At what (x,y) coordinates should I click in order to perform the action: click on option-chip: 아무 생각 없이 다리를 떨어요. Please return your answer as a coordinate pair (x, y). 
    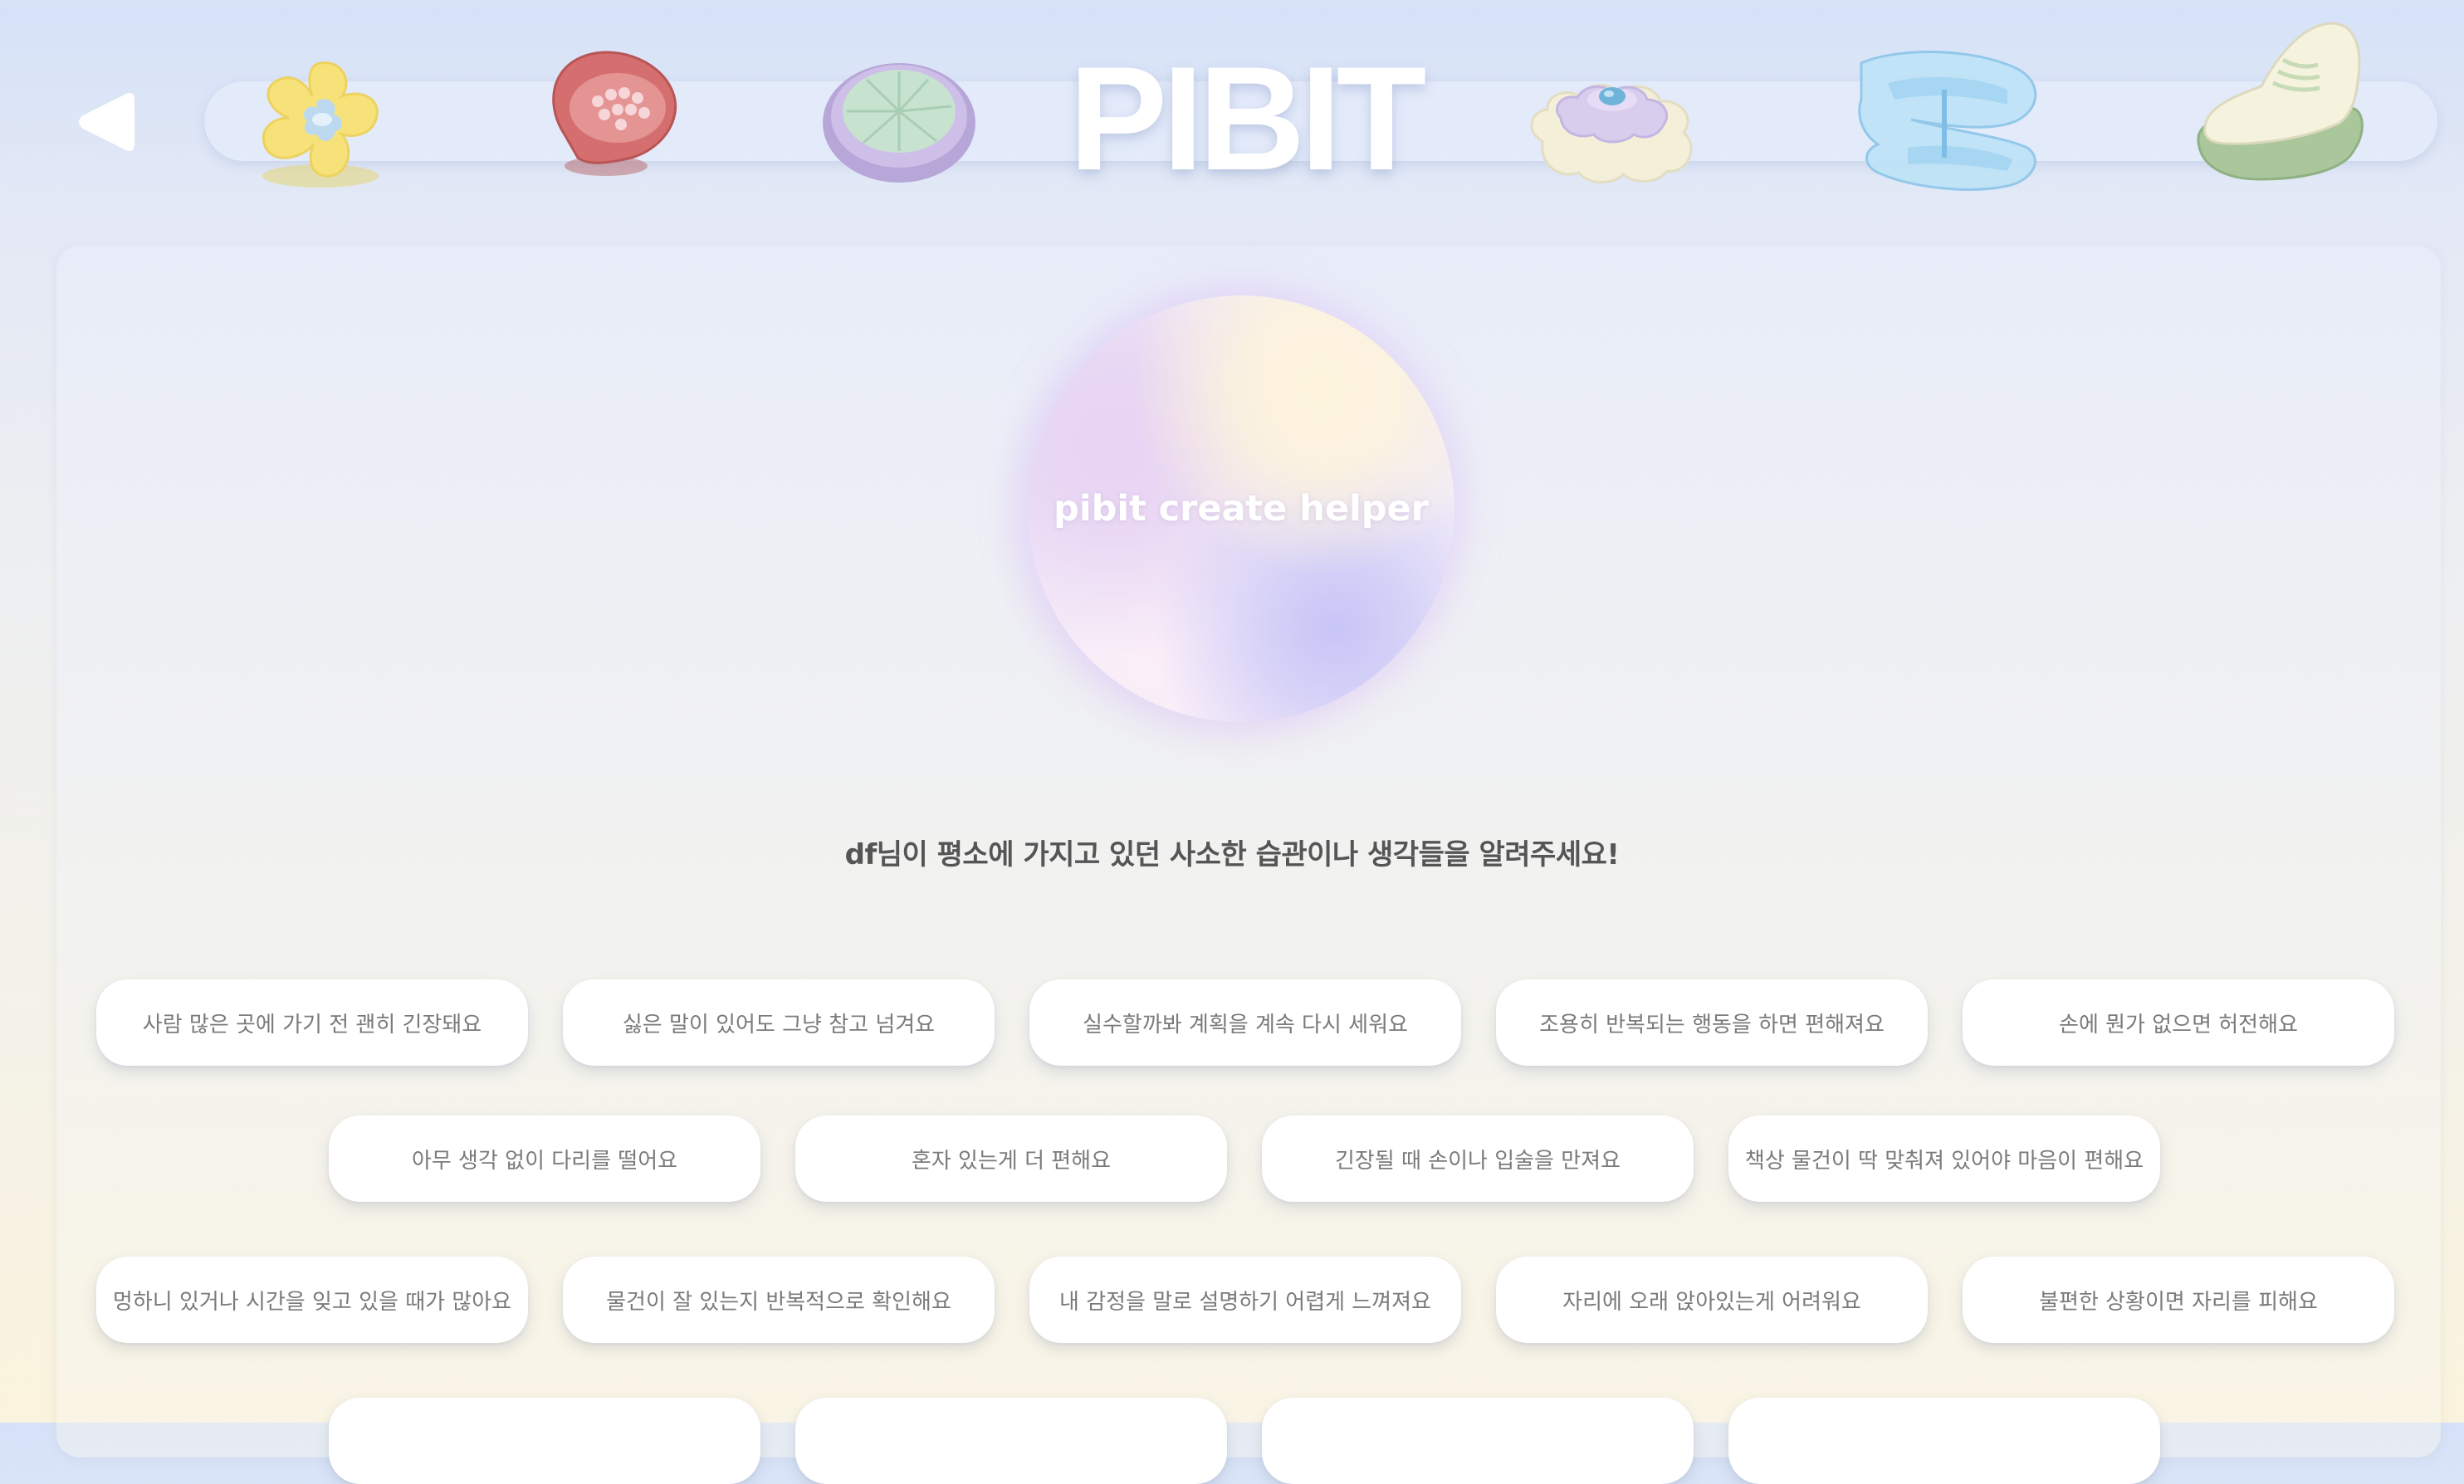
    Looking at the image, I should click on (544, 1158).